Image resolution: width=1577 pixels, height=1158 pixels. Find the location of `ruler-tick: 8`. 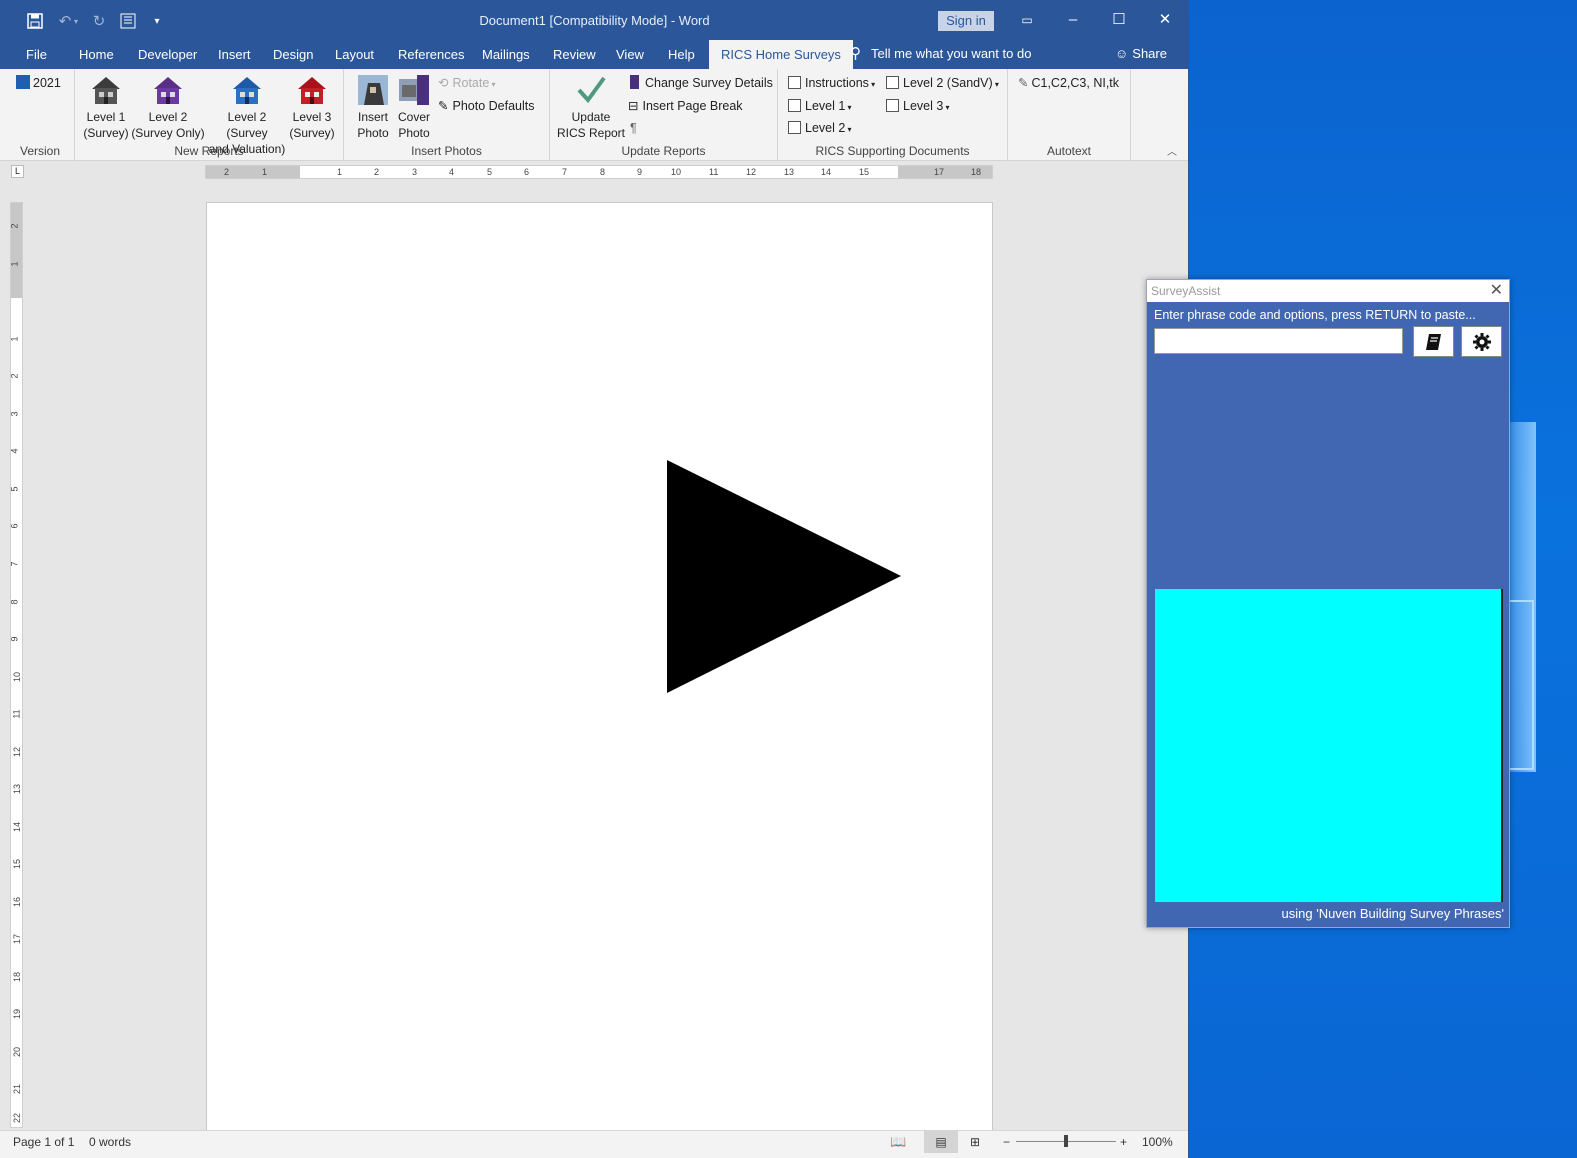

ruler-tick: 8 is located at coordinates (603, 172).